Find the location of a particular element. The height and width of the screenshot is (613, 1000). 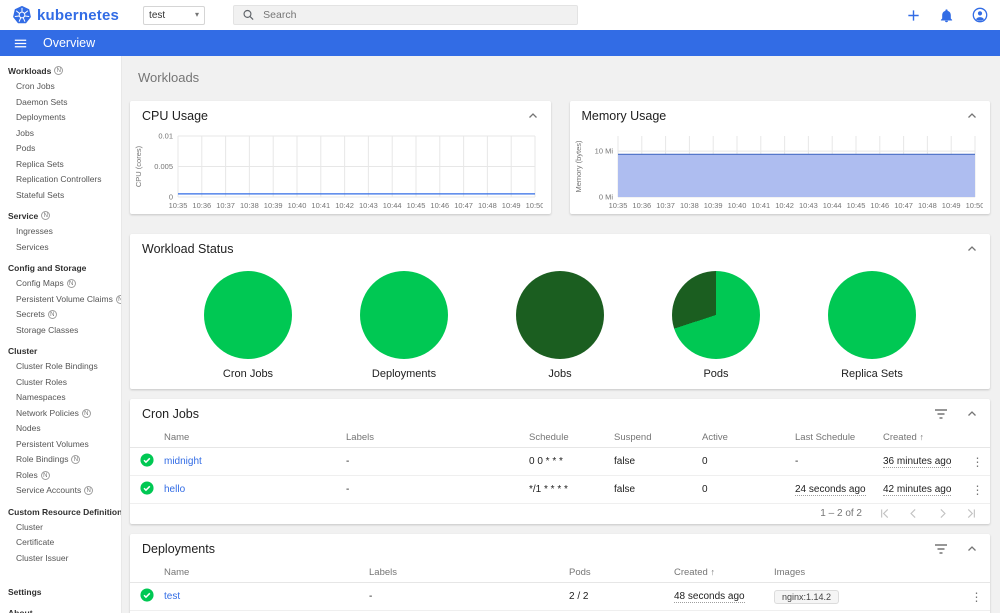

sidebar-item-pods: Pods is located at coordinates (60, 149).